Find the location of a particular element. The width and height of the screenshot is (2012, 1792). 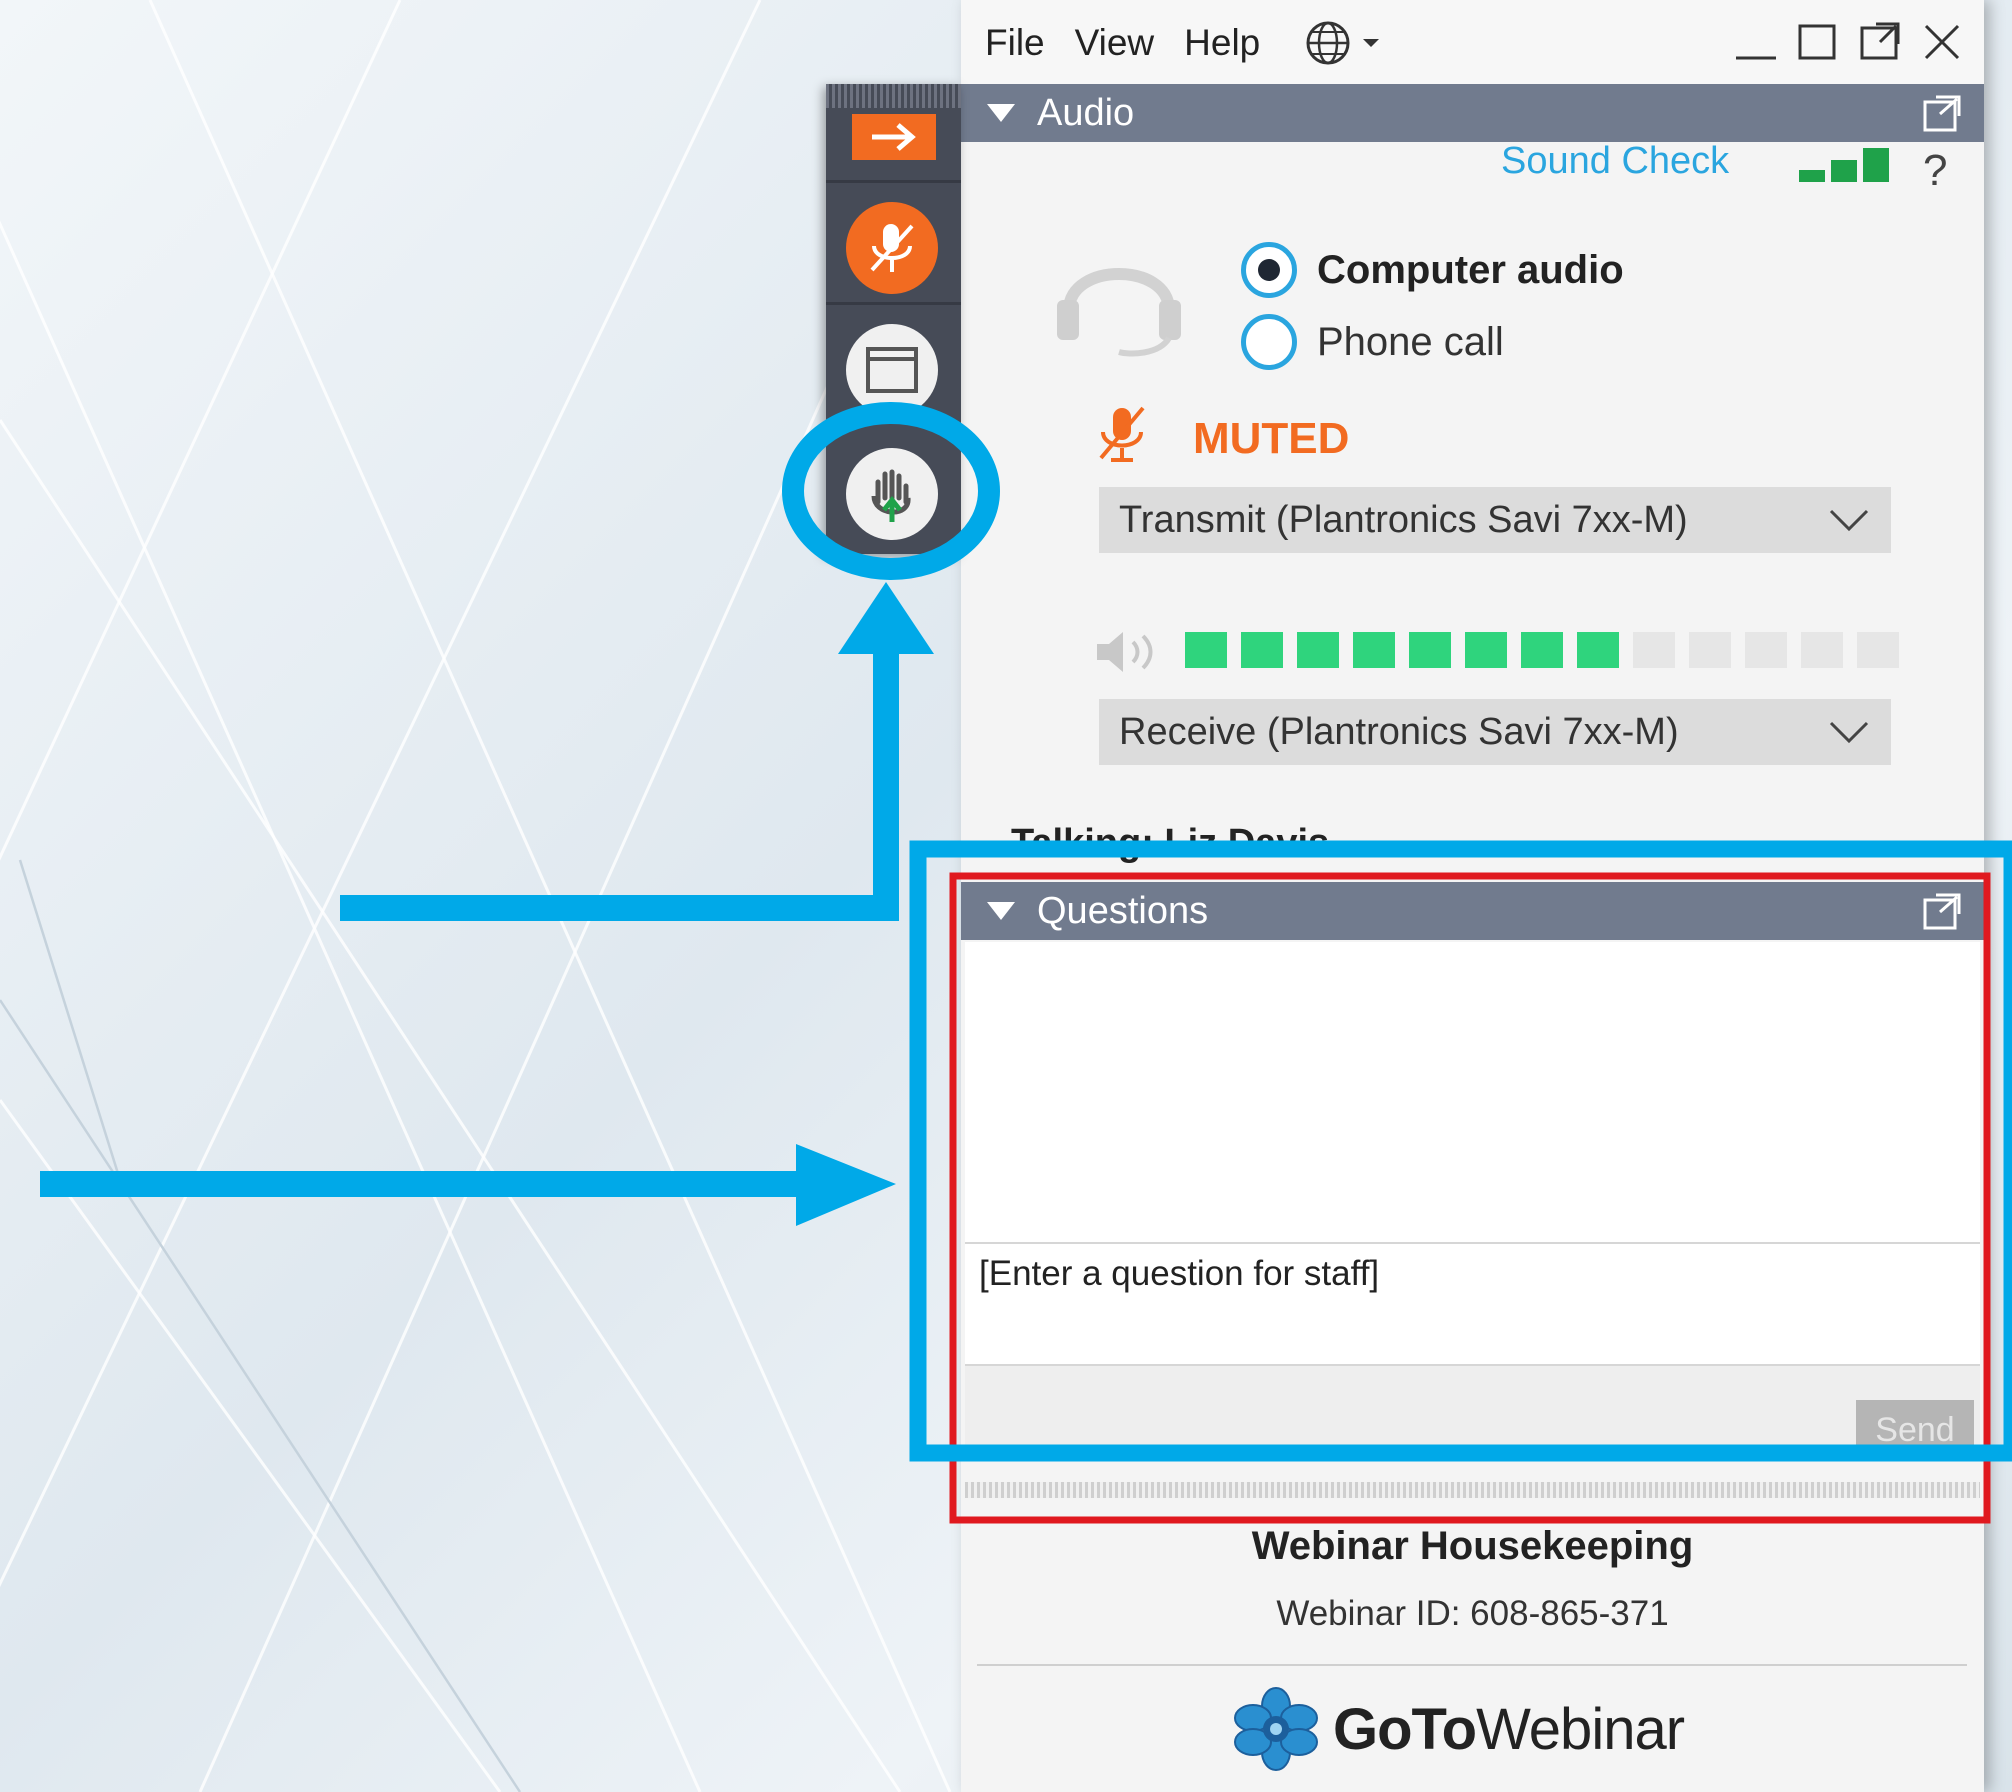

radio-selected-dot is located at coordinates (1269, 270).